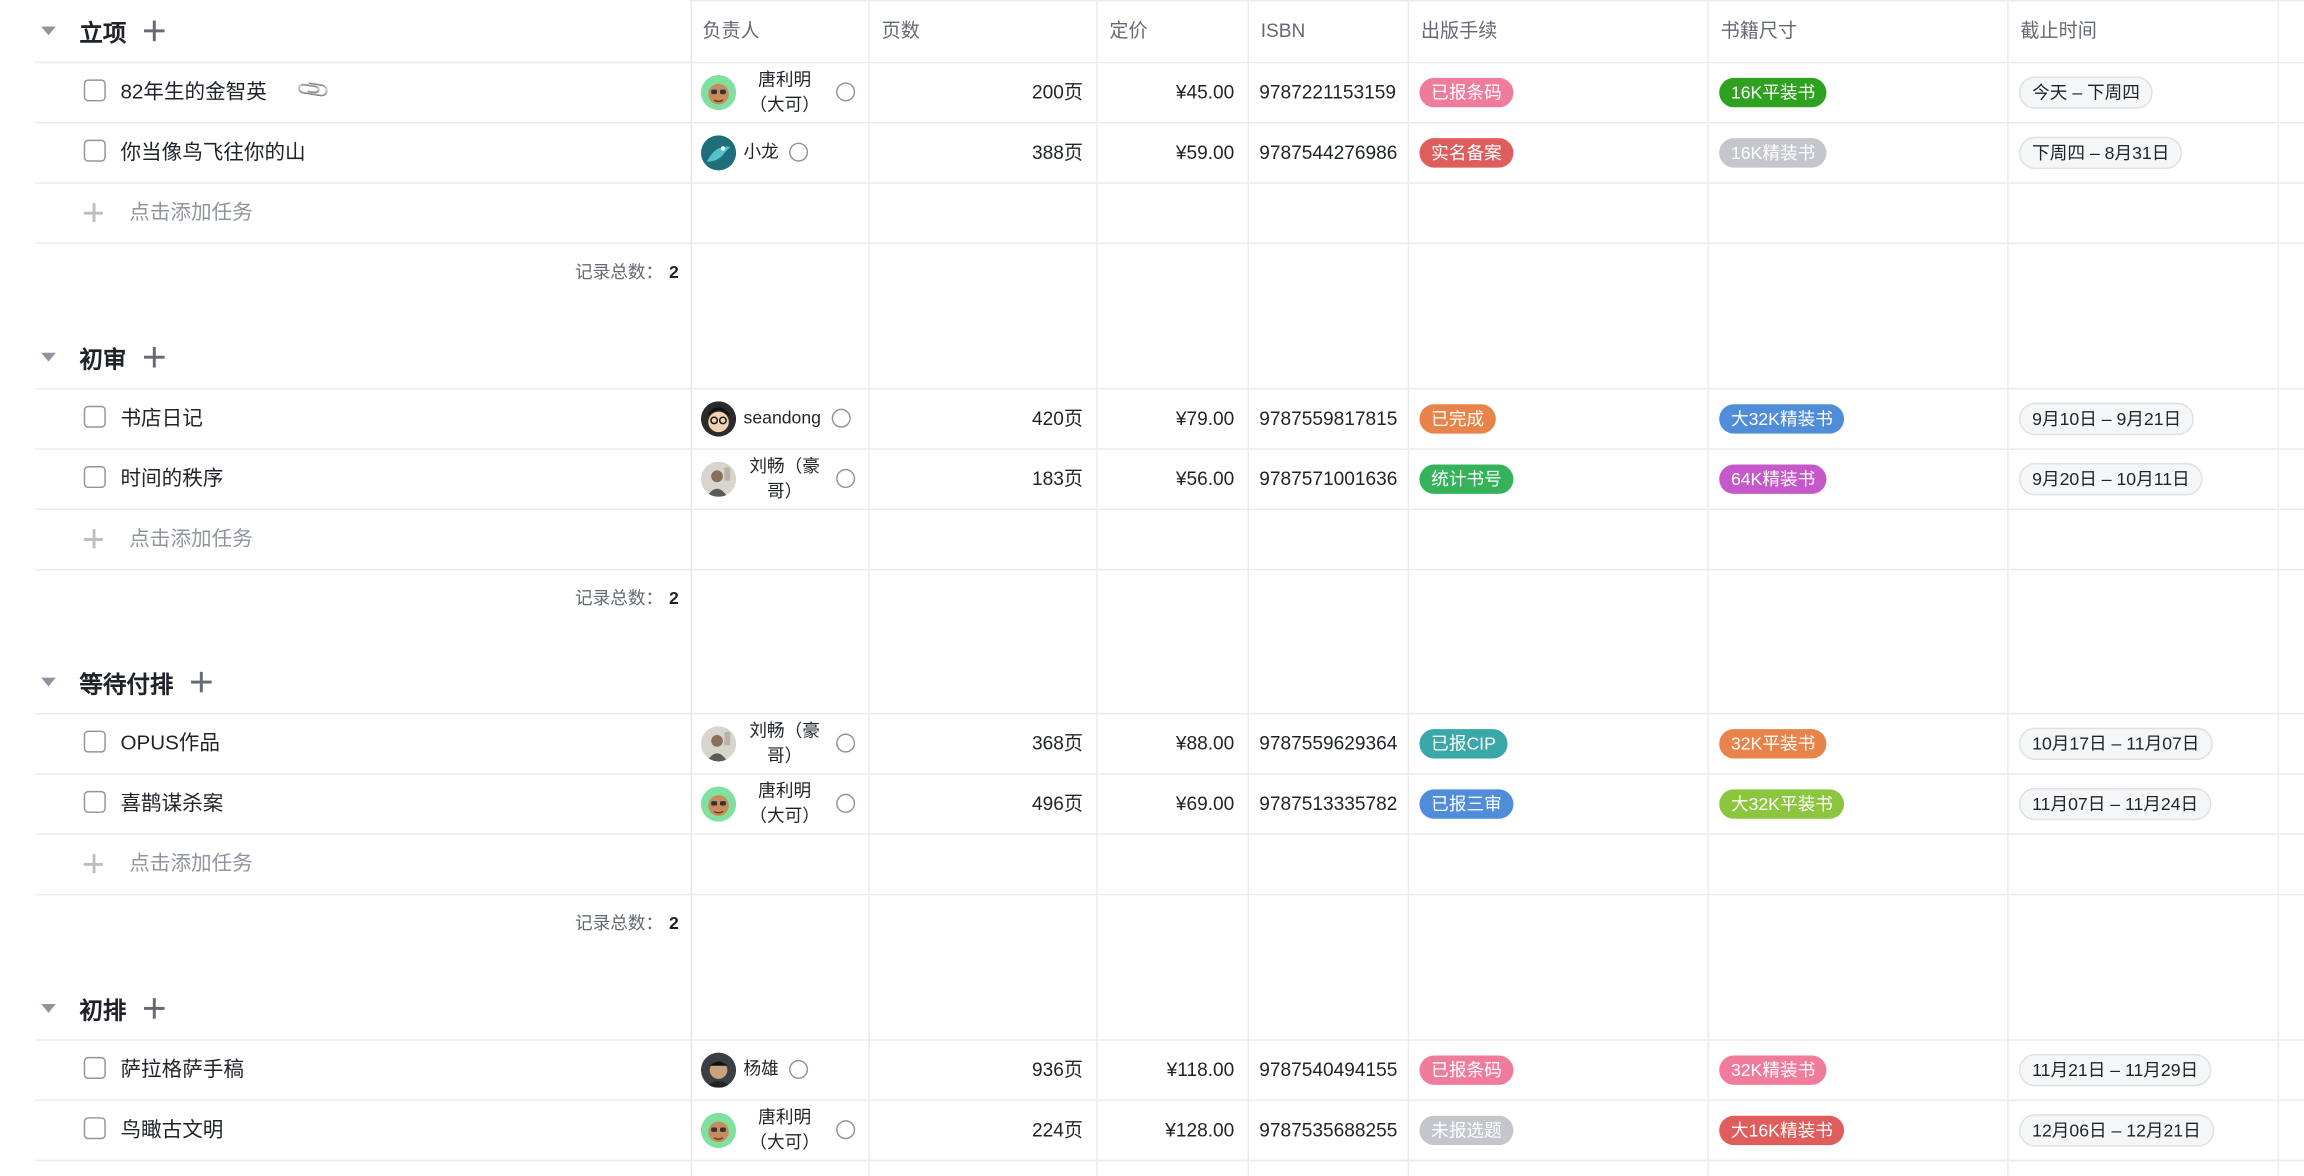  Describe the element at coordinates (778, 31) in the screenshot. I see `column-header-owner: 负责人` at that location.